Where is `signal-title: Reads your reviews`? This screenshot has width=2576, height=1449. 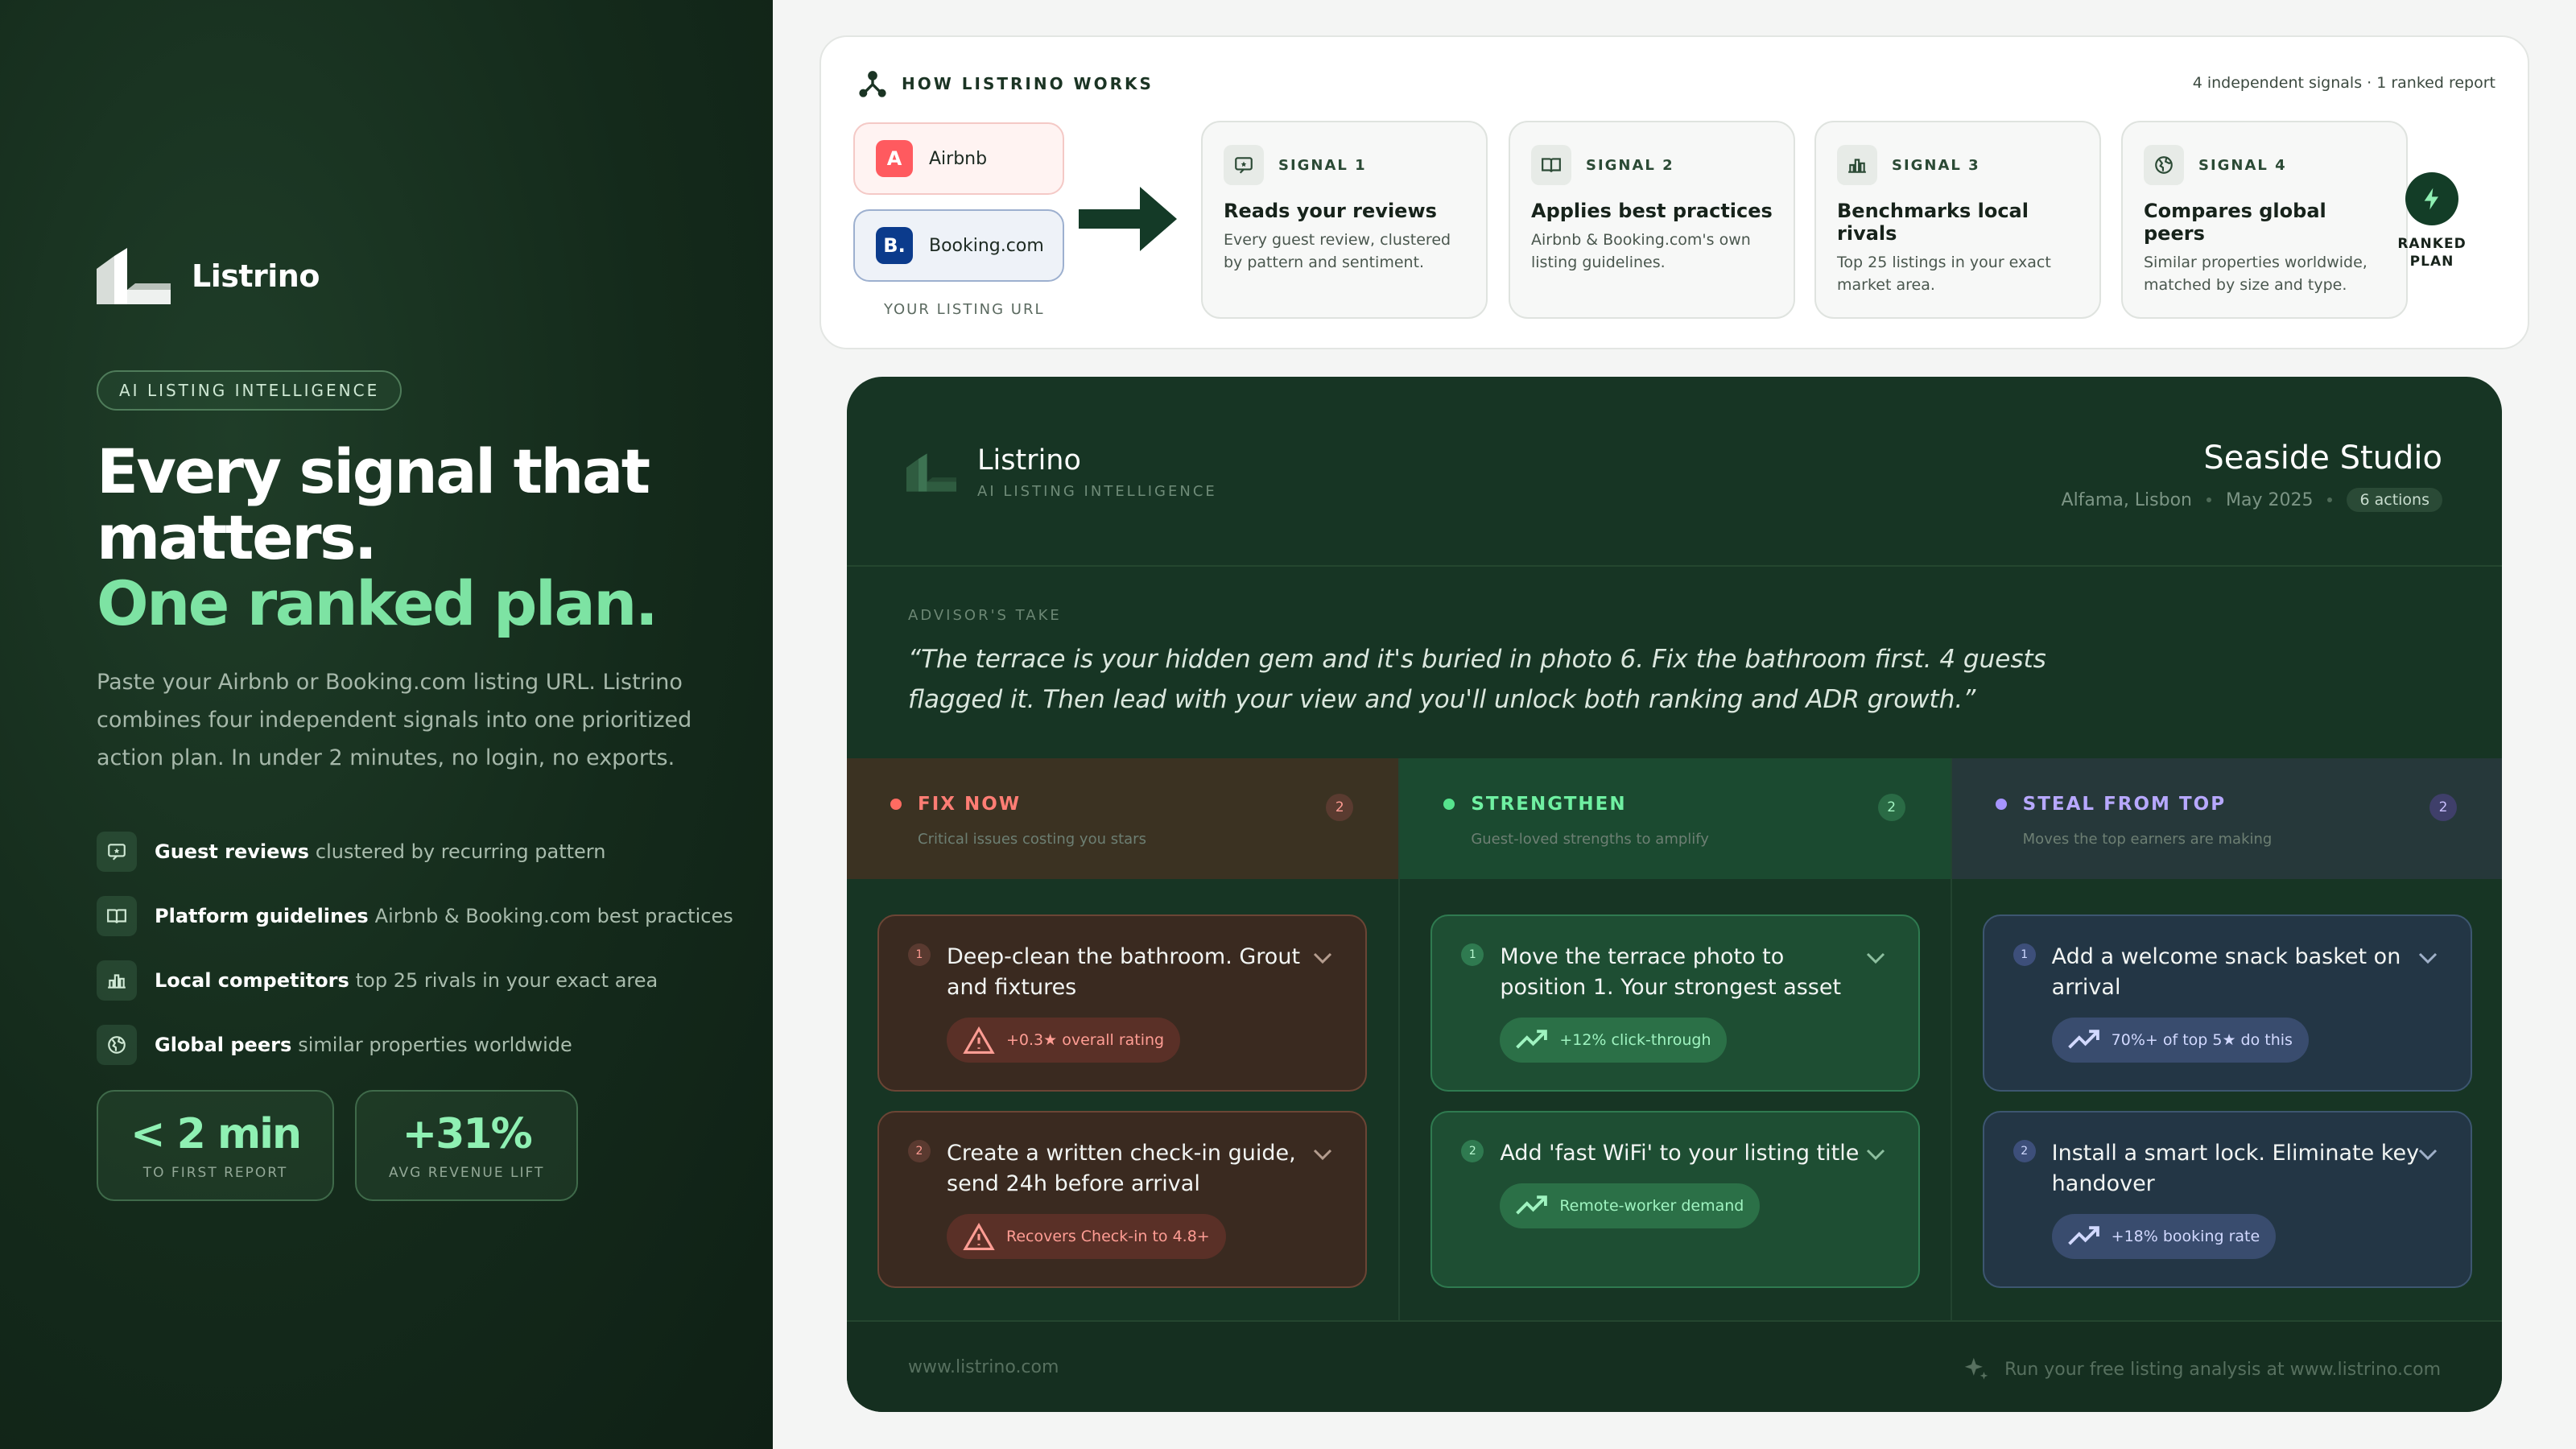 signal-title: Reads your reviews is located at coordinates (1330, 211).